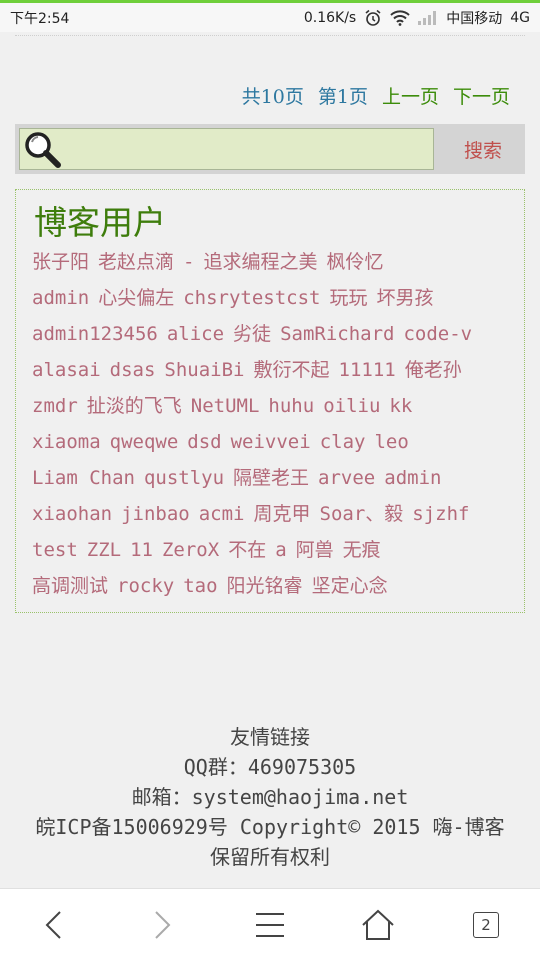 The height and width of the screenshot is (961, 540). I want to click on blog-user-link: huhu, so click(291, 406).